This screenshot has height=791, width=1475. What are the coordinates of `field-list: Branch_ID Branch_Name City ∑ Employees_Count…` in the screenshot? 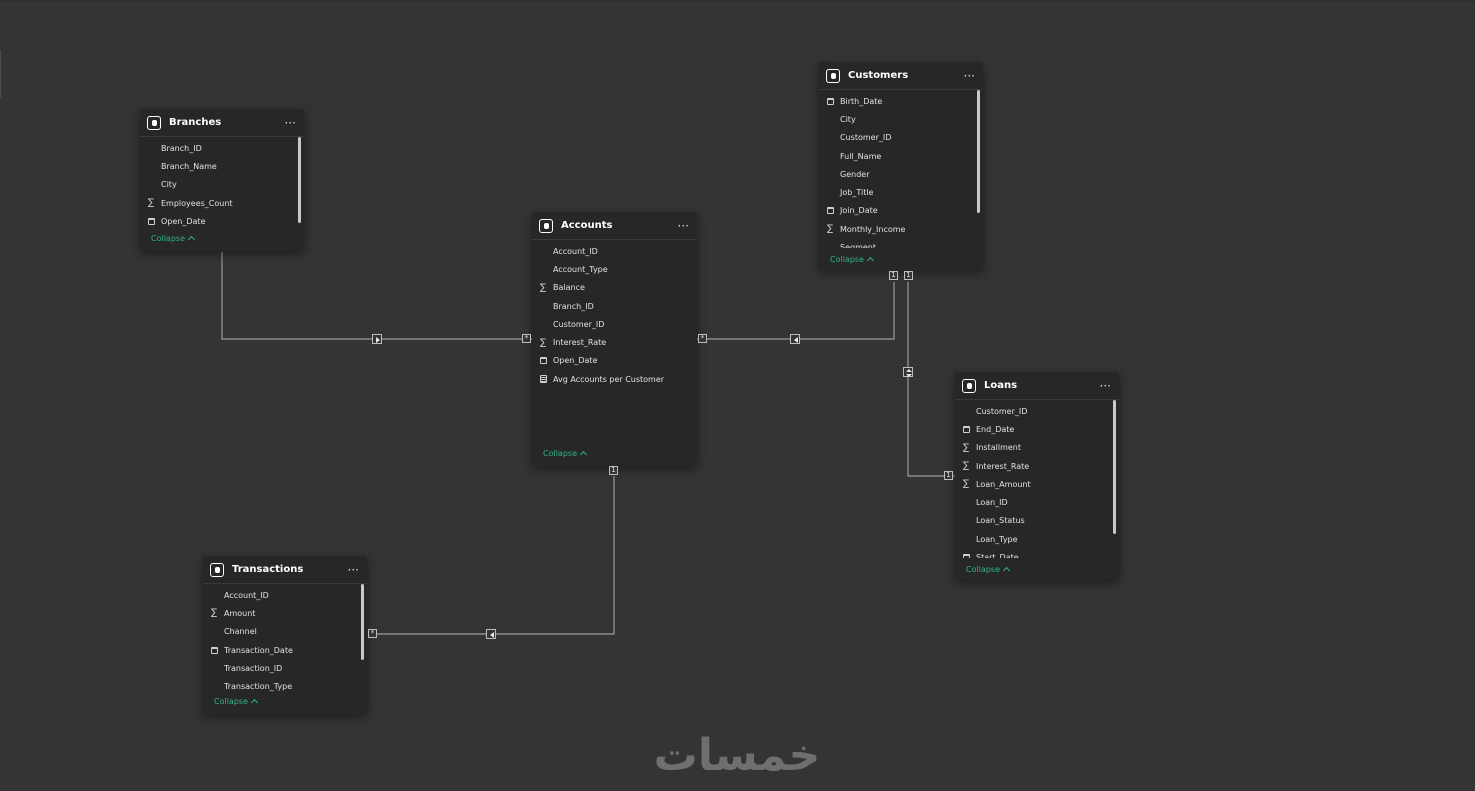 It's located at (222, 184).